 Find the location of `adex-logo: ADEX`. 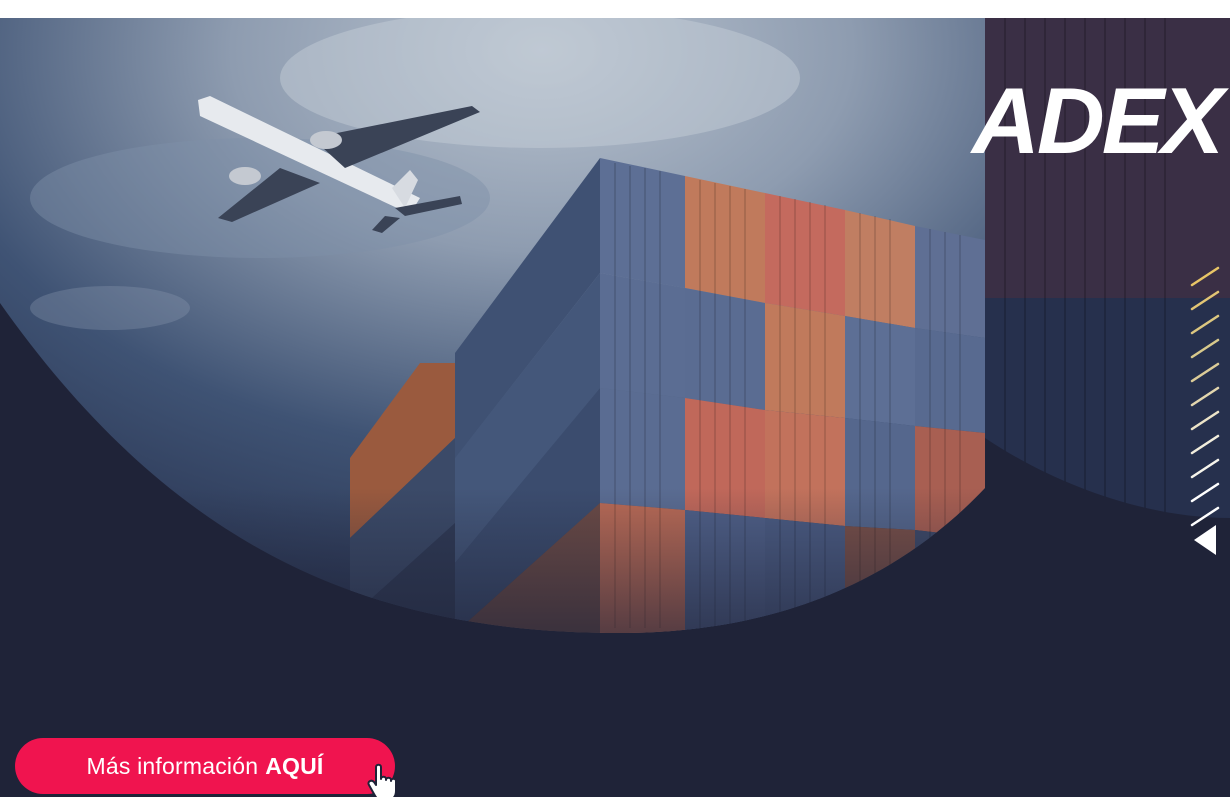

adex-logo: ADEX is located at coordinates (1098, 120).